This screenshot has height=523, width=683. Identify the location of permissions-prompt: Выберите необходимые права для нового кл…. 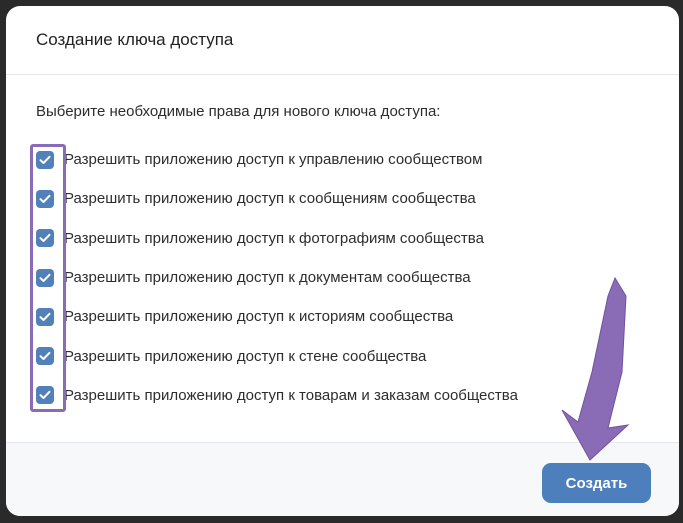
(238, 111).